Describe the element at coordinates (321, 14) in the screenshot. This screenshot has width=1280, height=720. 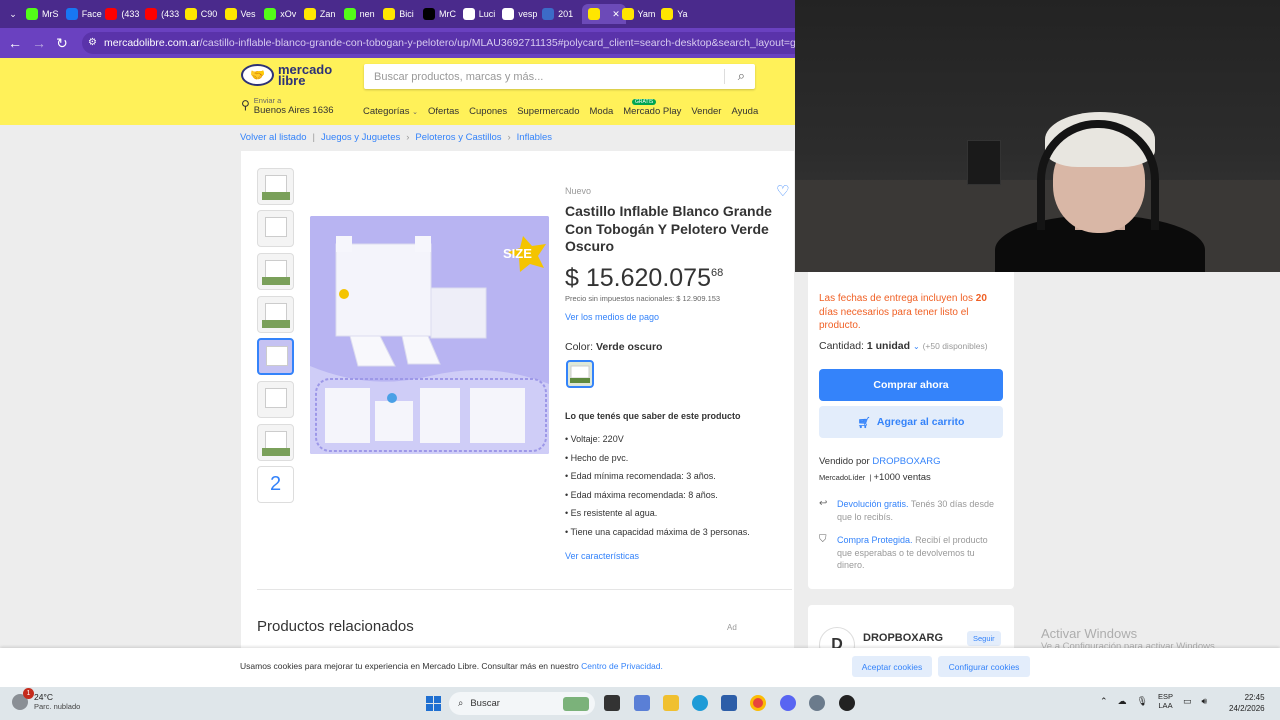
I see `browser-tab: Zan` at that location.